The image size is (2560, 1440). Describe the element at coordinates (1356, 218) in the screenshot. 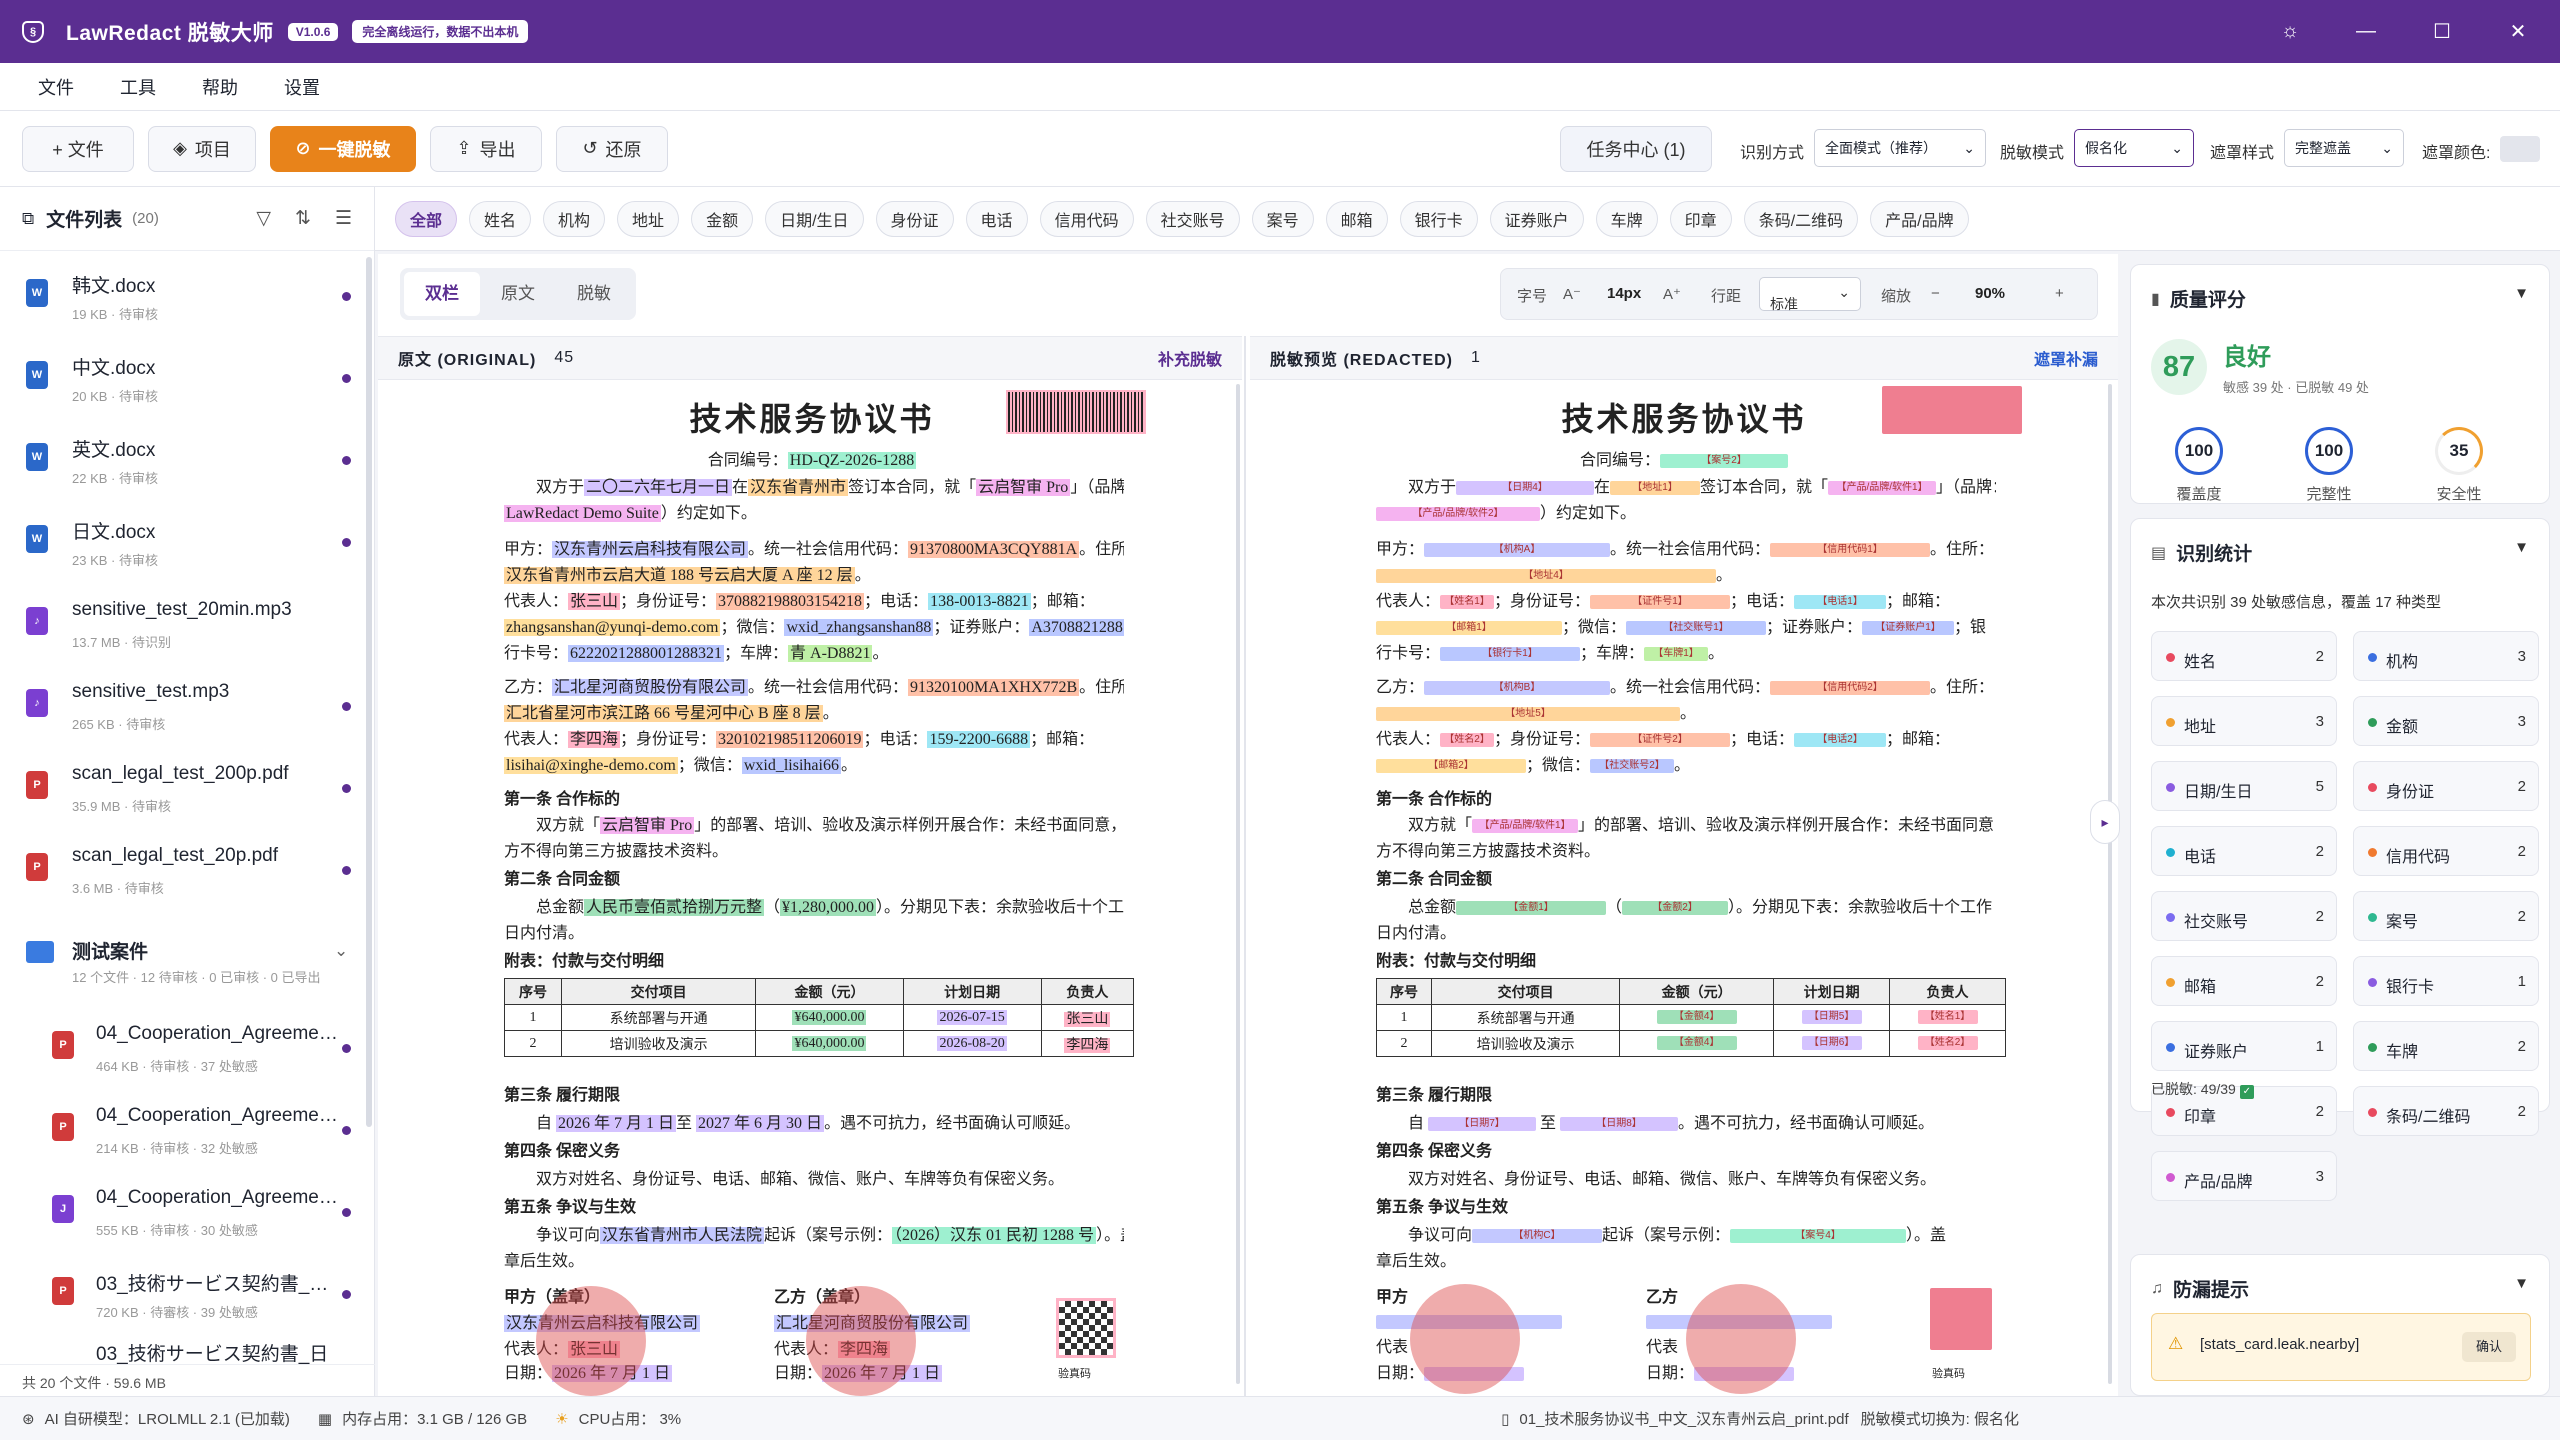

I see `filter-chip: 邮箱` at that location.